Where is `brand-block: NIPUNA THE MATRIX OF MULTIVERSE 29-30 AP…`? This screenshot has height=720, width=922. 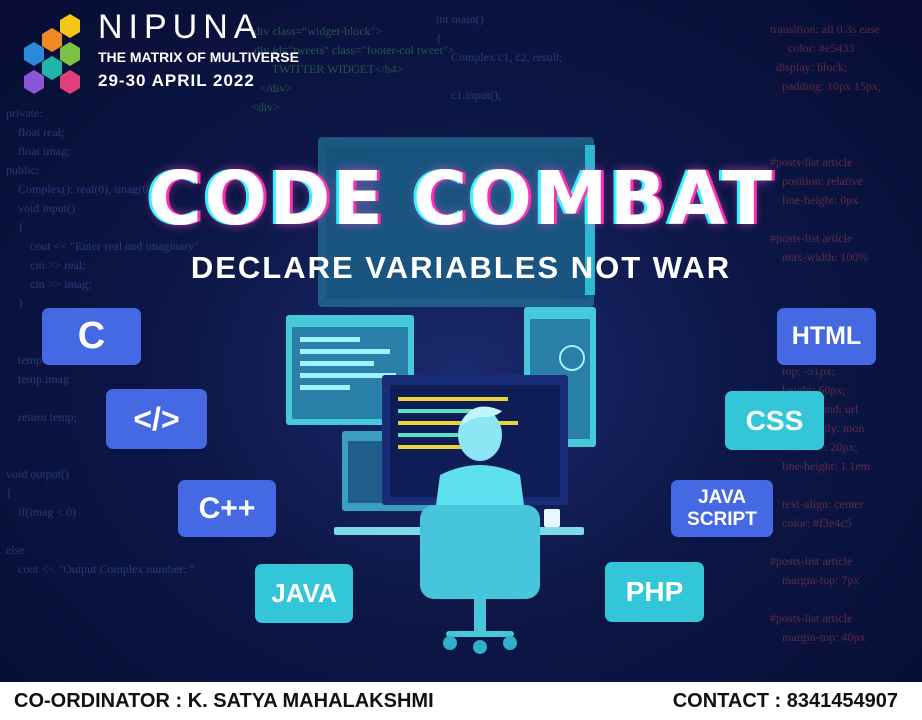
brand-block: NIPUNA THE MATRIX OF MULTIVERSE 29-30 AP… is located at coordinates (198, 49).